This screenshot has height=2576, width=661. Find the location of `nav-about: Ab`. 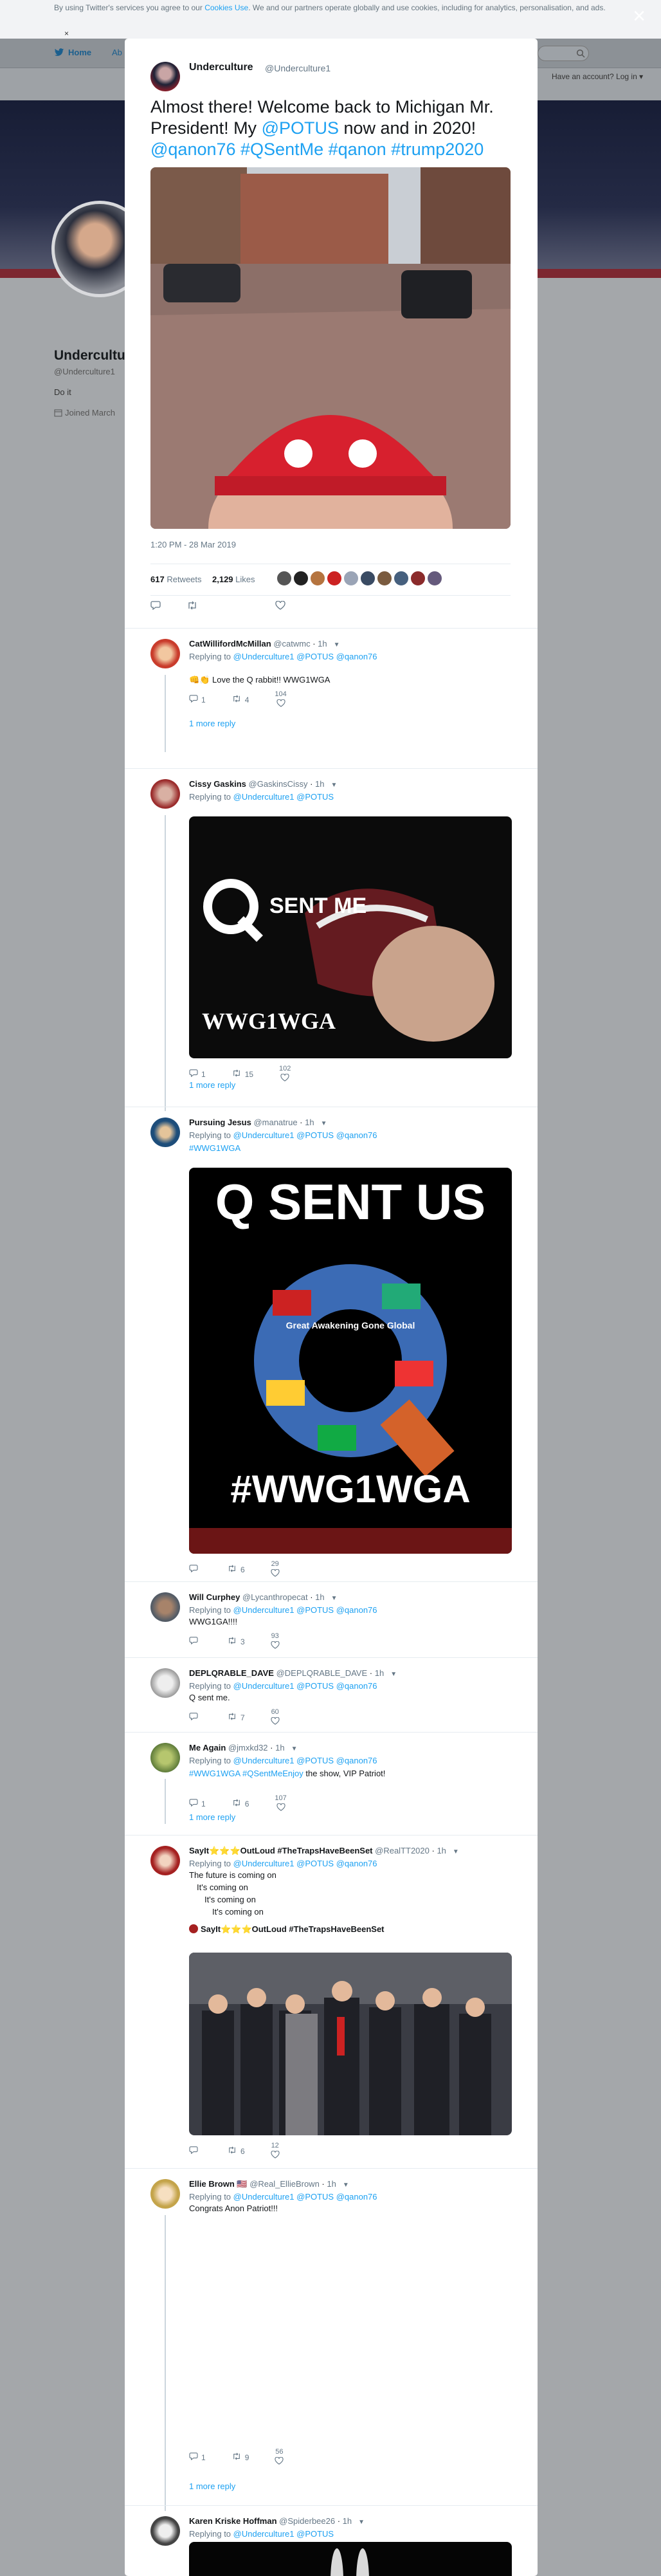

nav-about: Ab is located at coordinates (117, 52).